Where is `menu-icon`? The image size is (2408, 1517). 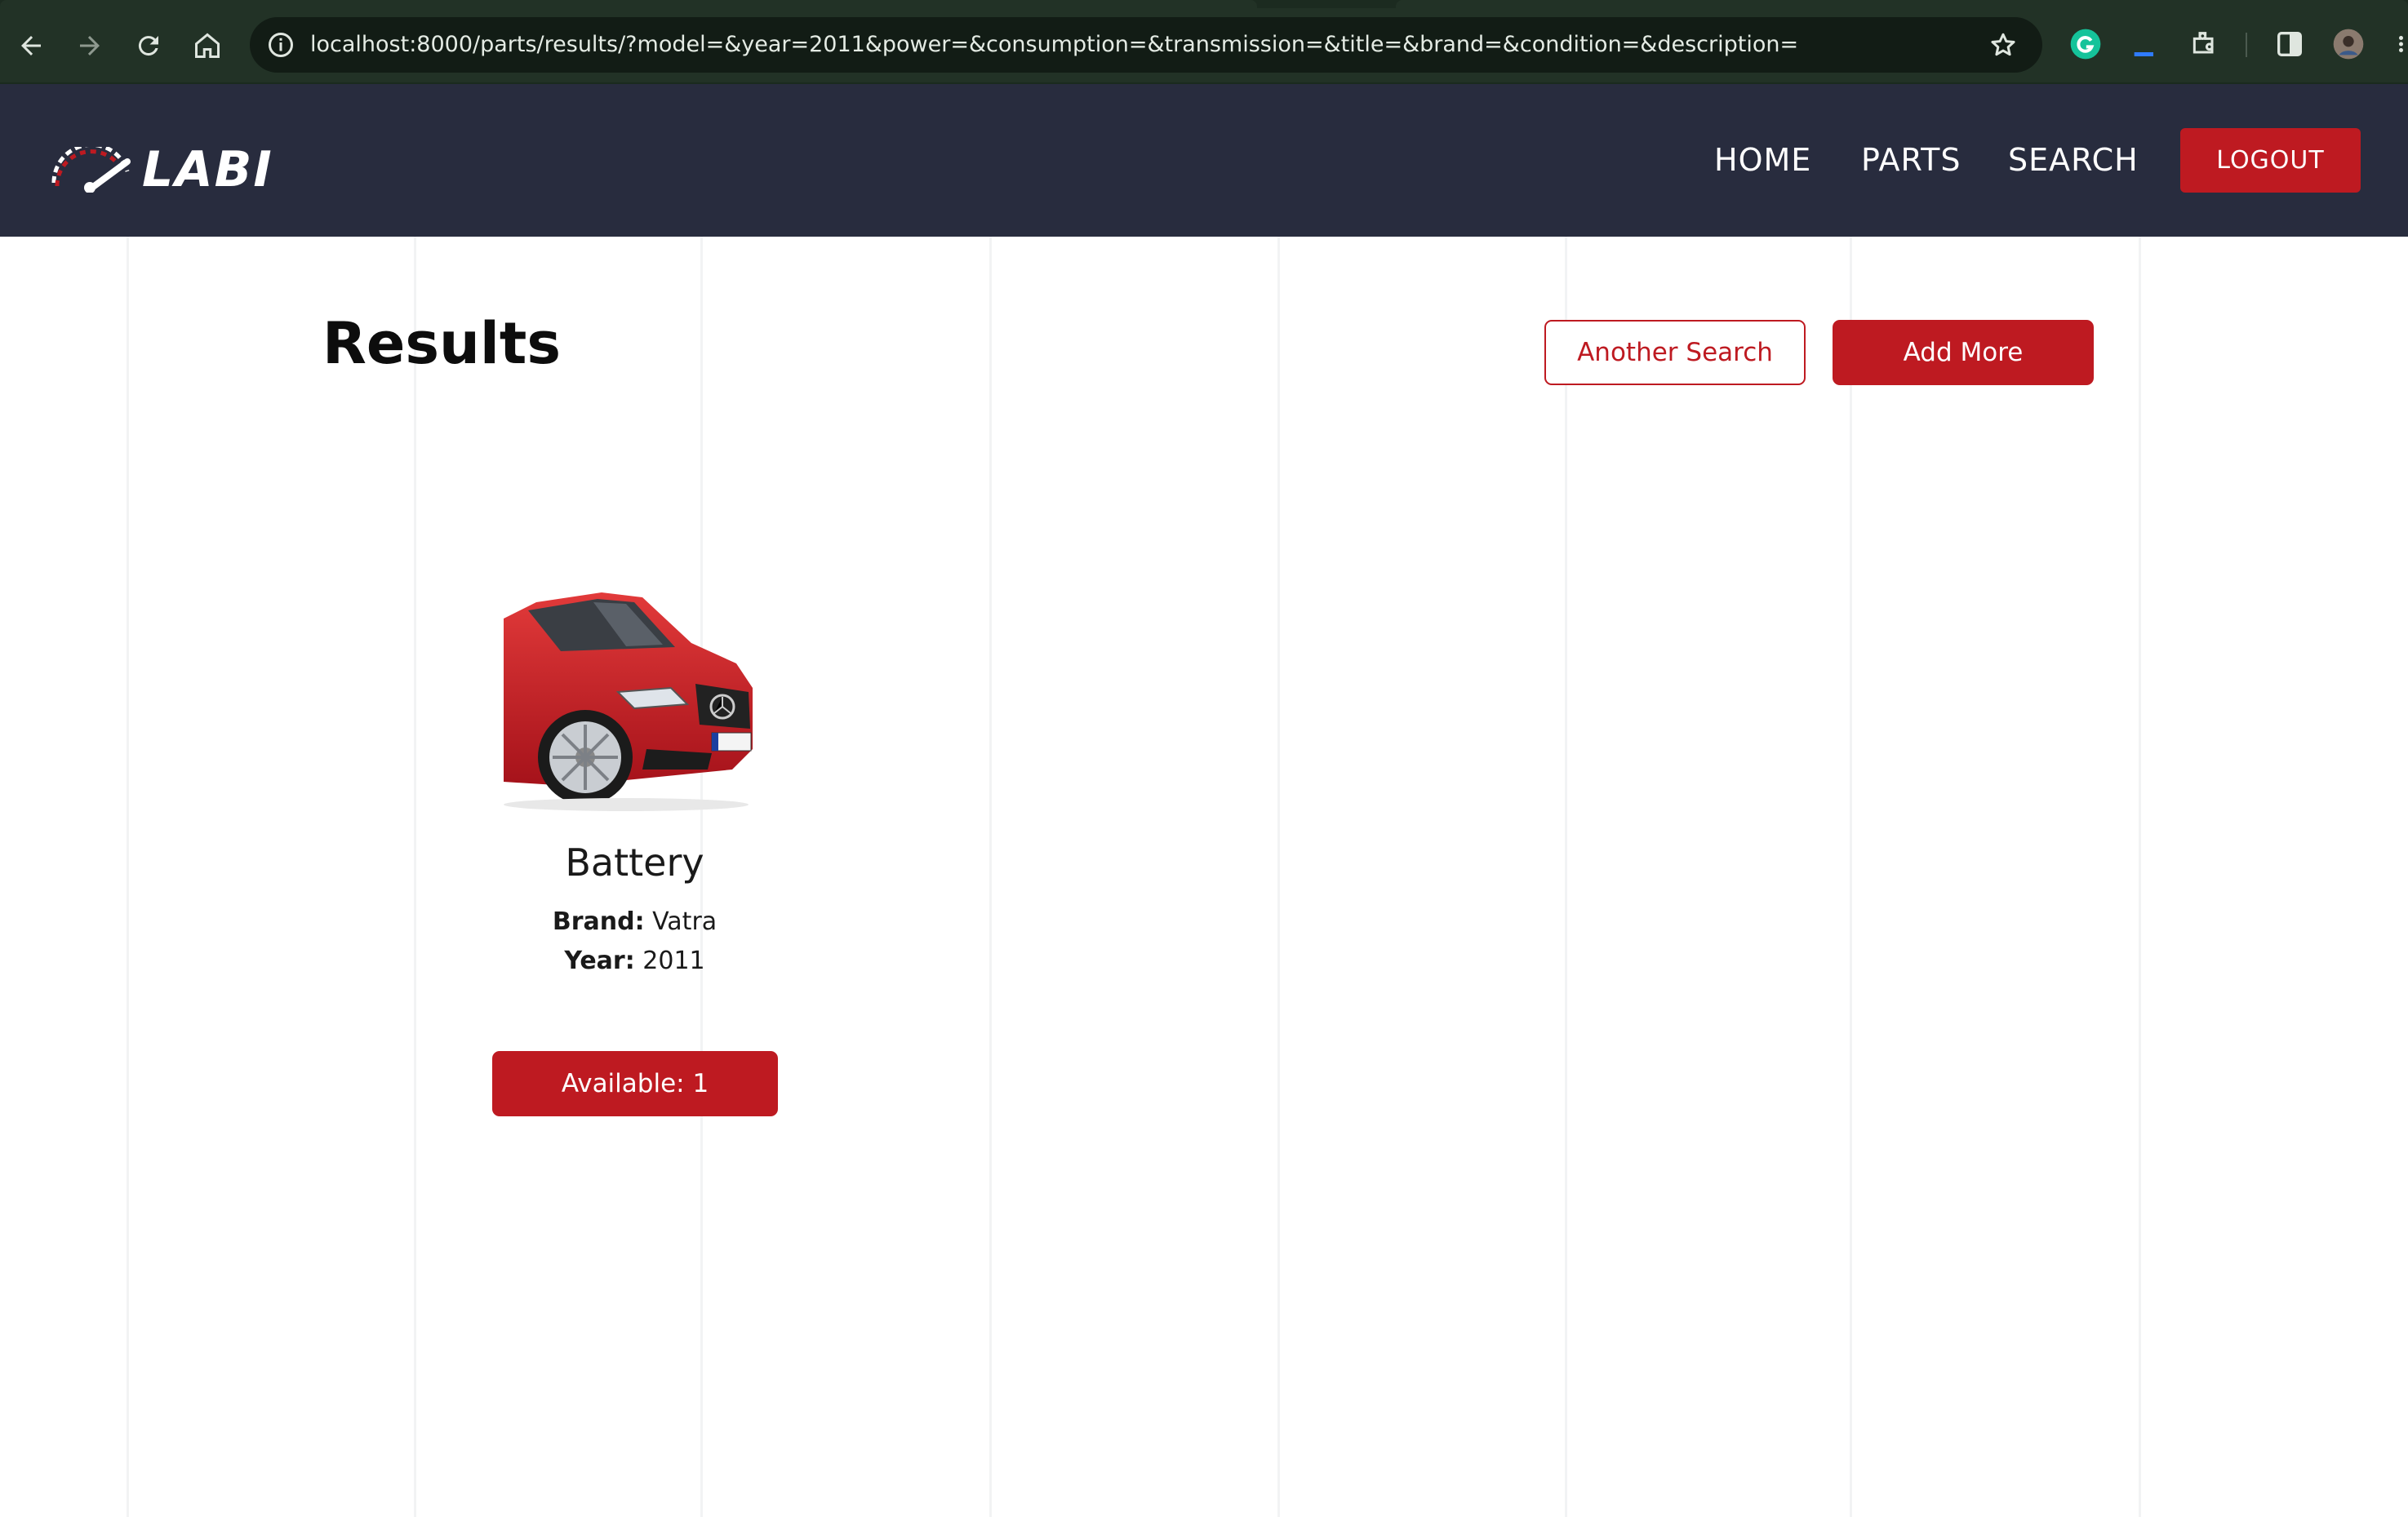 menu-icon is located at coordinates (2399, 44).